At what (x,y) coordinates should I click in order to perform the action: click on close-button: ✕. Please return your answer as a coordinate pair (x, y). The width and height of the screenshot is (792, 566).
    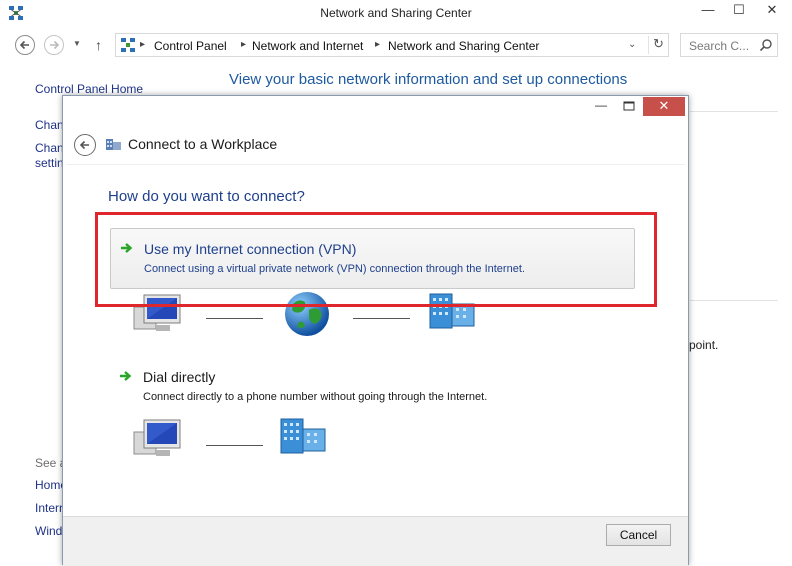
    Looking at the image, I should click on (772, 11).